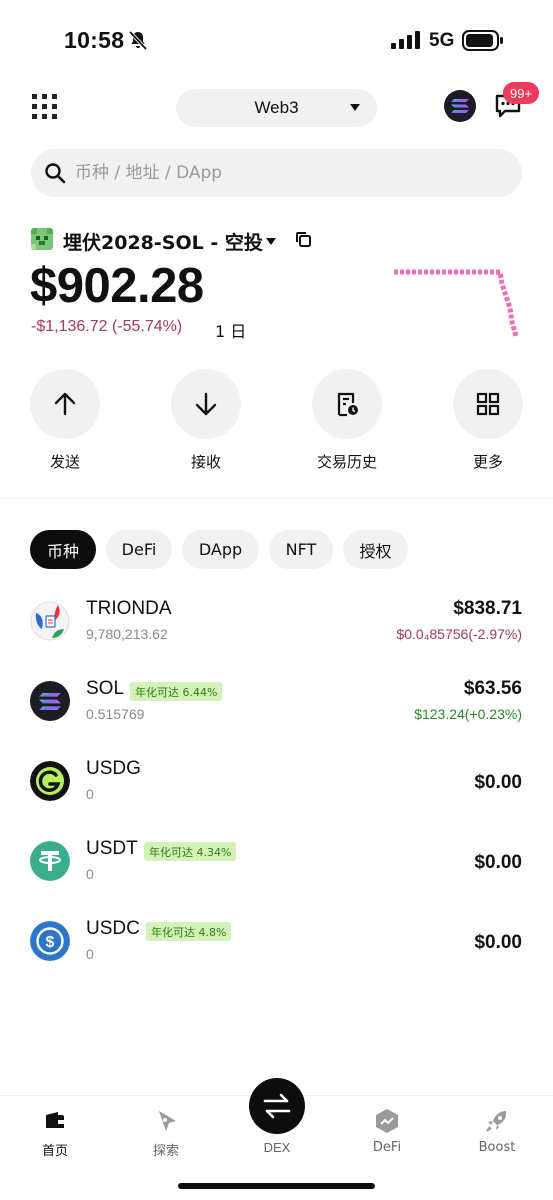 The image size is (553, 1200). What do you see at coordinates (303, 239) in the screenshot?
I see `copy-icon` at bounding box center [303, 239].